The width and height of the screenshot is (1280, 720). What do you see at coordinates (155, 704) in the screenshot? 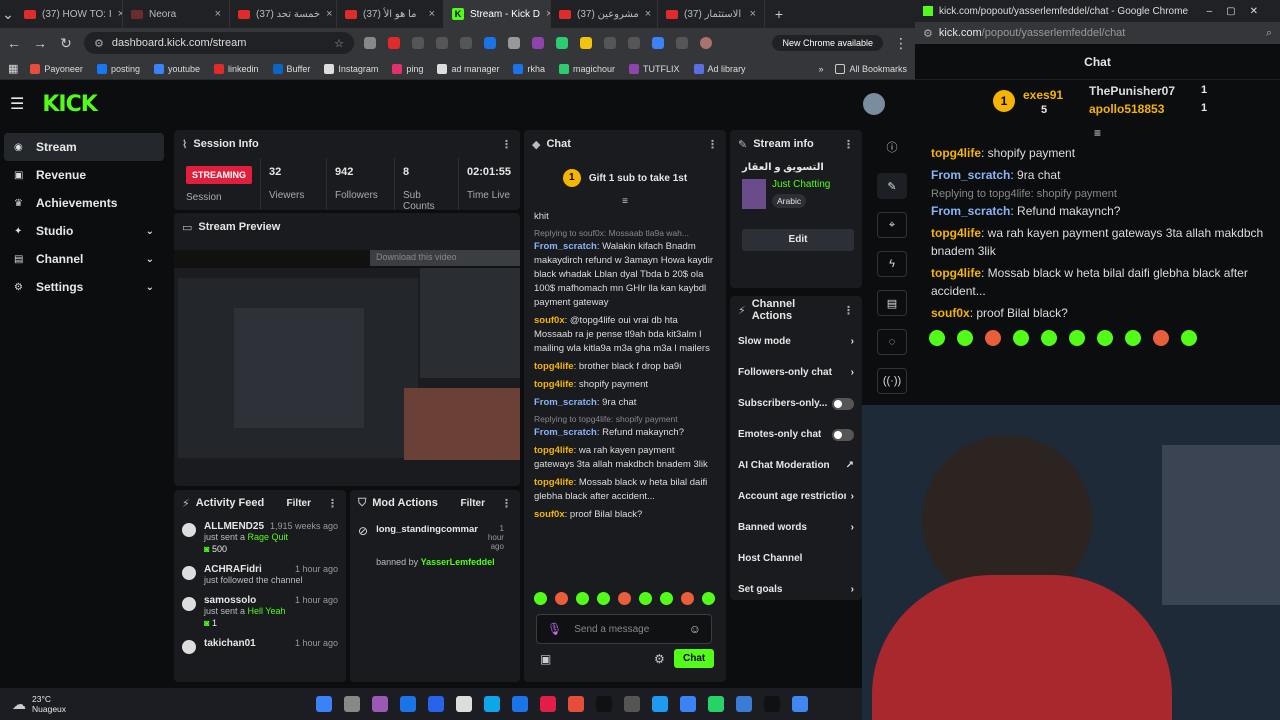
I see `weather-widget: ☁ 23°C Nuageux` at bounding box center [155, 704].